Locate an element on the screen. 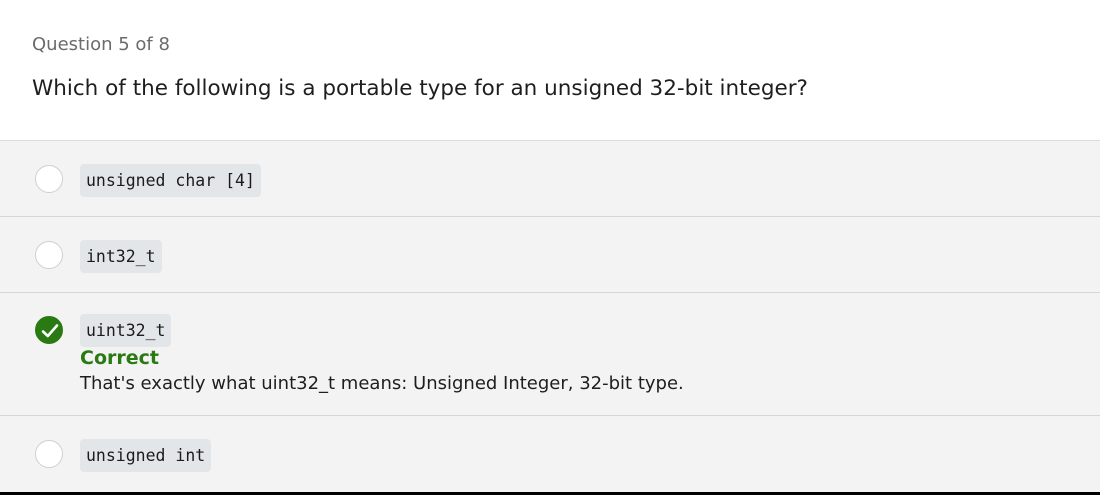  option-code-label: unsigned int is located at coordinates (146, 455).